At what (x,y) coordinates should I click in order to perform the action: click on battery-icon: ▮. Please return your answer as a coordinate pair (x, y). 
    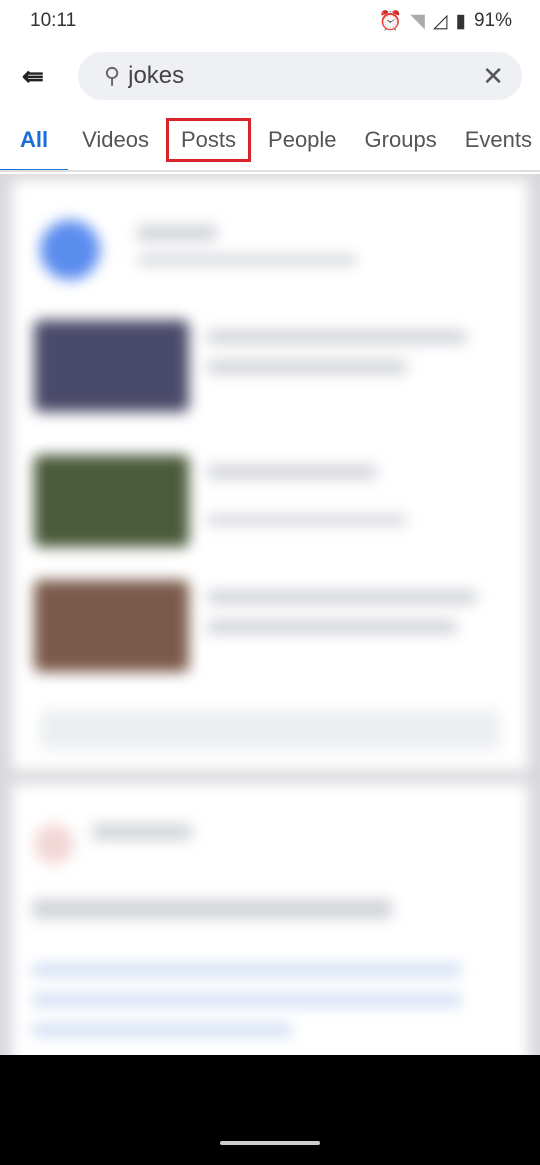
    Looking at the image, I should click on (460, 21).